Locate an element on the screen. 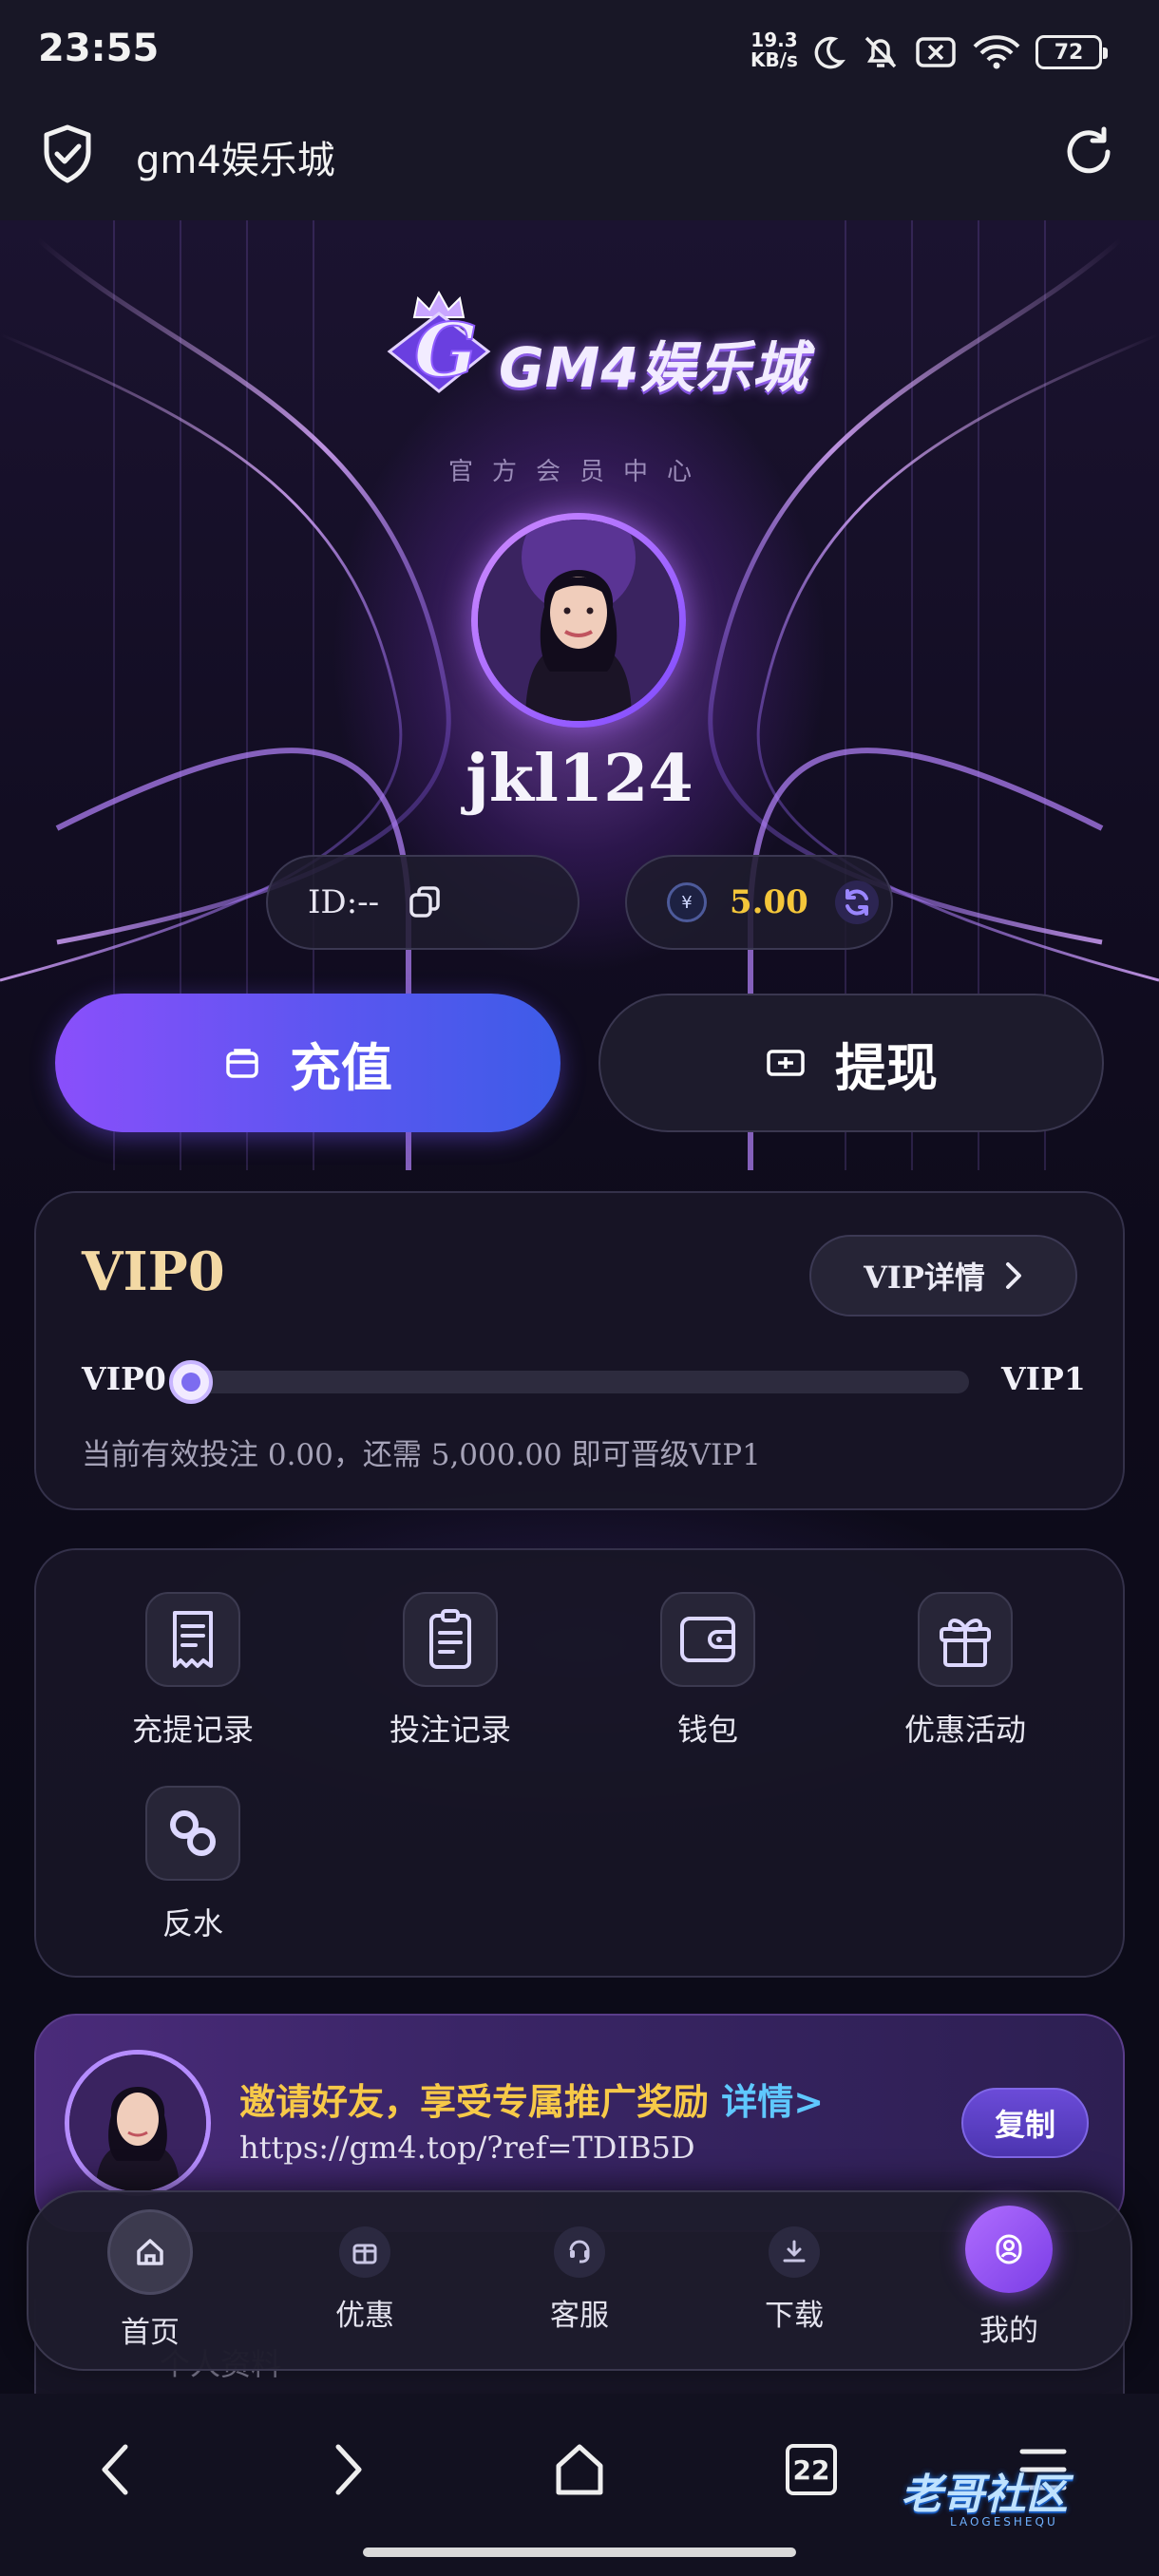 Image resolution: width=1159 pixels, height=2576 pixels. tab-mine: 我的 is located at coordinates (1008, 2283).